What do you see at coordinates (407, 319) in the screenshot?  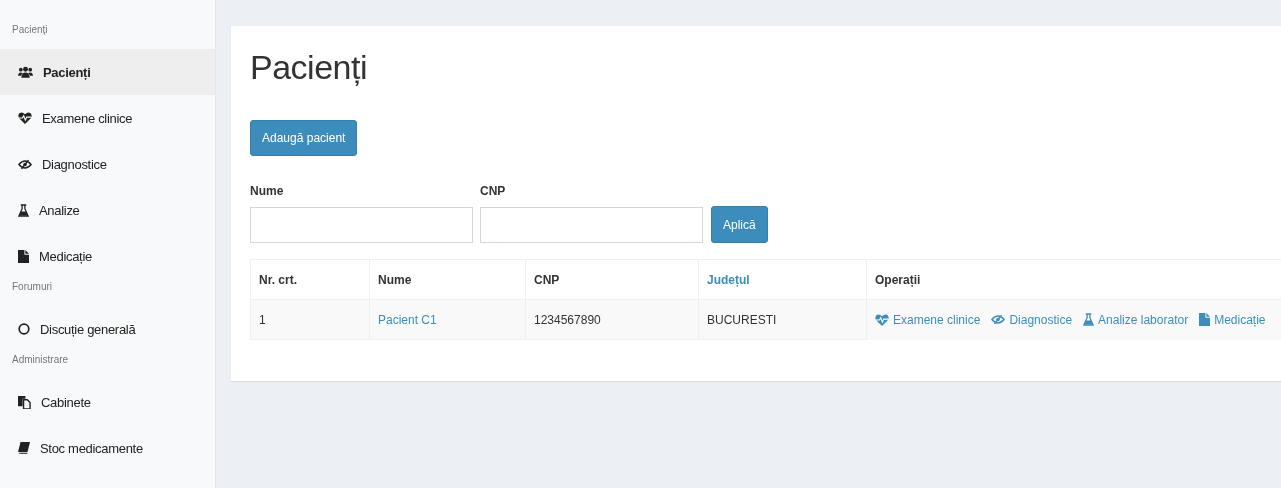 I see `patient-link: Pacient C1` at bounding box center [407, 319].